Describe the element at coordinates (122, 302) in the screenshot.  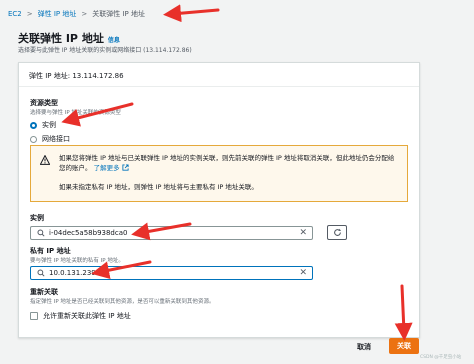
I see `reassociation-description: 指定弹性 IP 地址是否已经关联到其他资源，是否可以重新关联到其他资源。` at that location.